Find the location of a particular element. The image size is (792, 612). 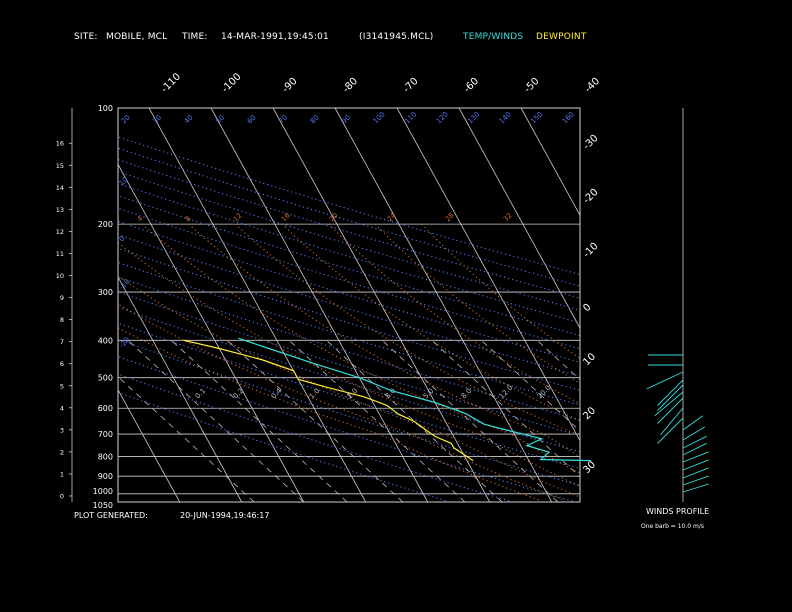

mixing-ratio-line is located at coordinates (505, 408).